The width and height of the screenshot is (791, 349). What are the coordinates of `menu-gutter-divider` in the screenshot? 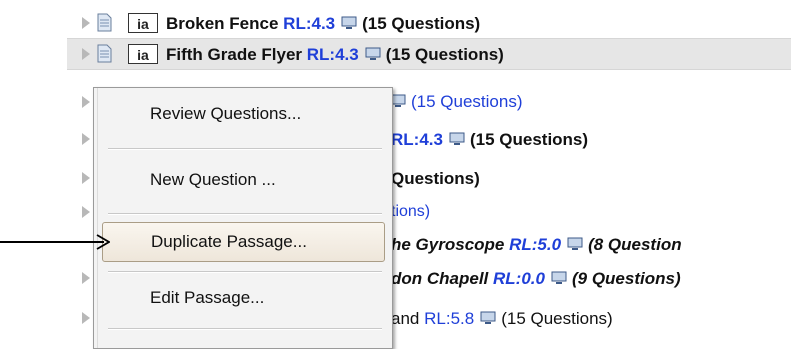 It's located at (97, 218).